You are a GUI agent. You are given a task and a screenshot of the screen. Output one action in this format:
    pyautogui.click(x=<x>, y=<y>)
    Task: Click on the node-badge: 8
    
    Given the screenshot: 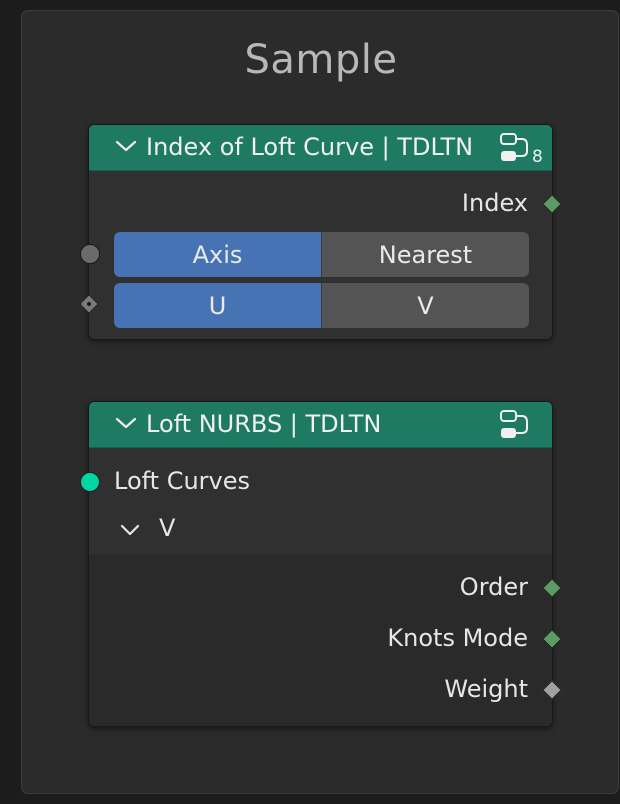 What is the action you would take?
    pyautogui.click(x=537, y=157)
    